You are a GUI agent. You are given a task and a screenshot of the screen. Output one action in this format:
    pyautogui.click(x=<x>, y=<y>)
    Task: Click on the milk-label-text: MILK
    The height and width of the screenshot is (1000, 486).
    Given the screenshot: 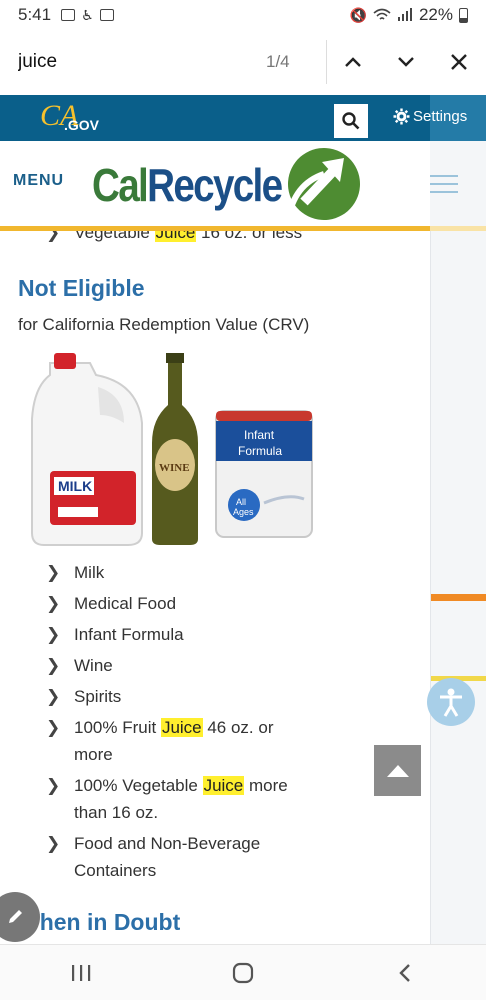 What is the action you would take?
    pyautogui.click(x=75, y=486)
    